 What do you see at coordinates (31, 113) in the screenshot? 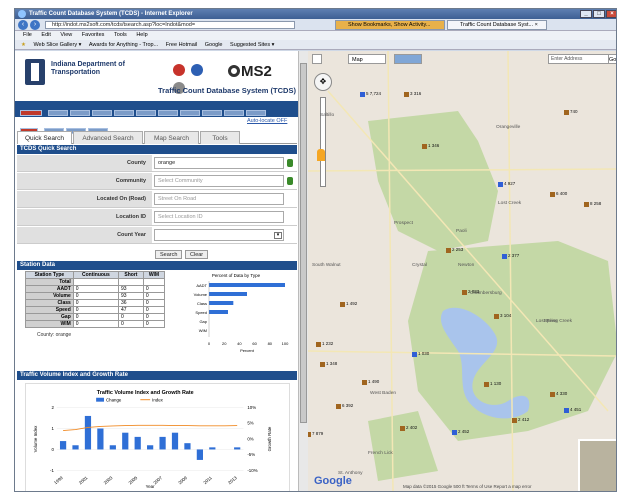
I see `nav-home` at bounding box center [31, 113].